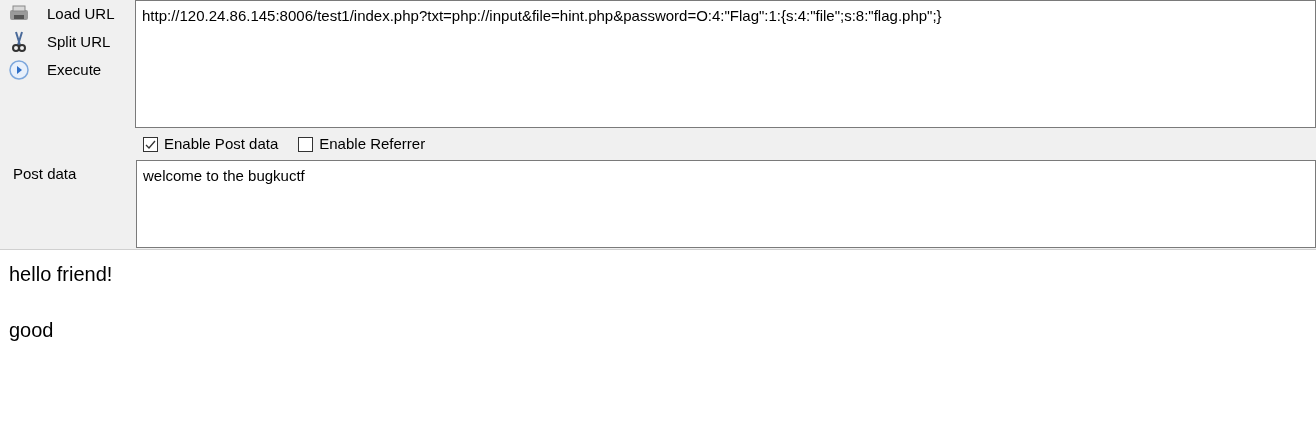 Image resolution: width=1316 pixels, height=440 pixels. Describe the element at coordinates (19, 14) in the screenshot. I see `printer-icon` at that location.